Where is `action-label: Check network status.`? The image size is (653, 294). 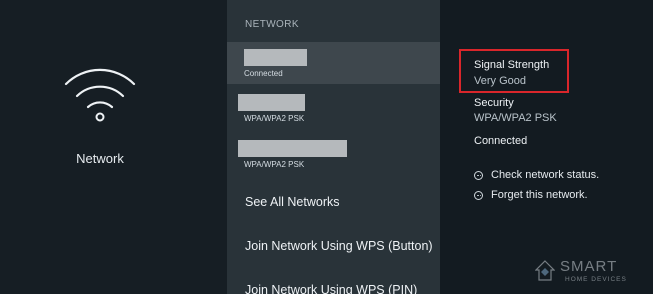 action-label: Check network status. is located at coordinates (545, 175).